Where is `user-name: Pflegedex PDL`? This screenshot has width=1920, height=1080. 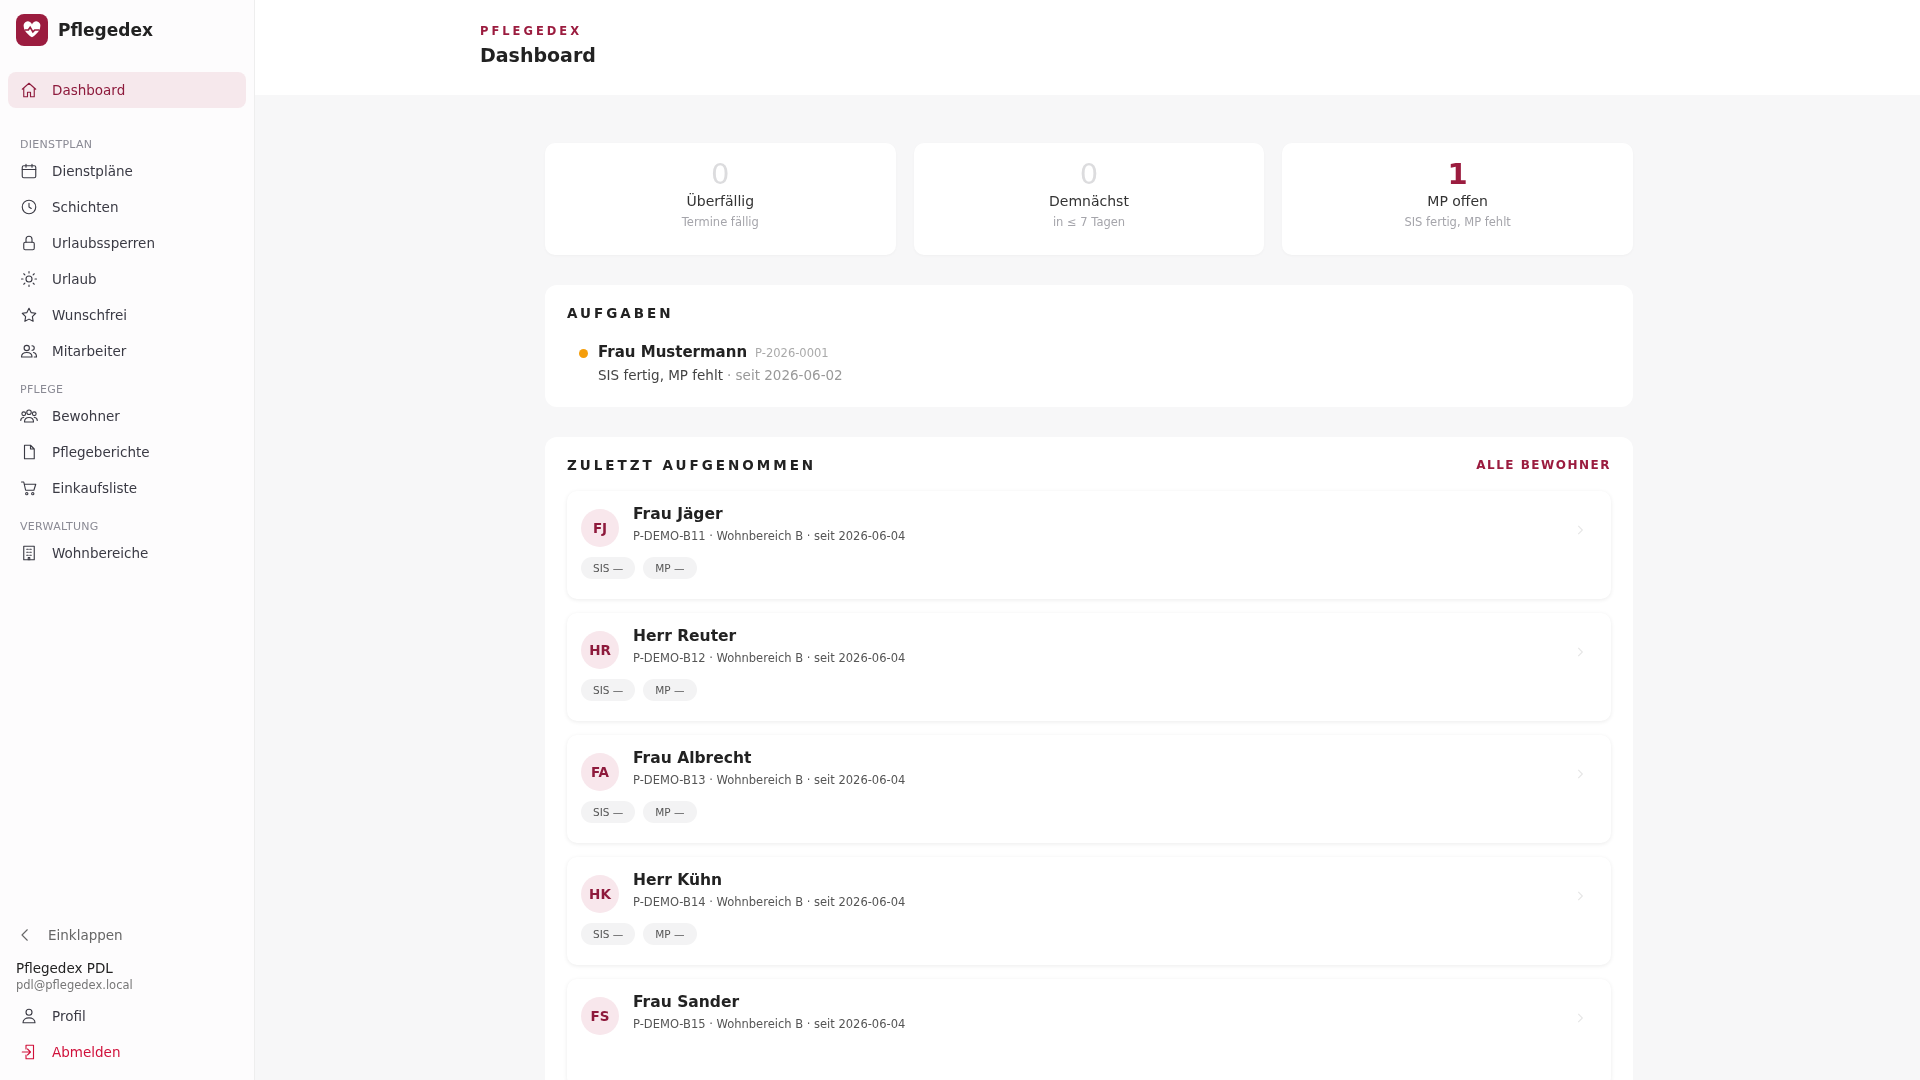 user-name: Pflegedex PDL is located at coordinates (64, 968).